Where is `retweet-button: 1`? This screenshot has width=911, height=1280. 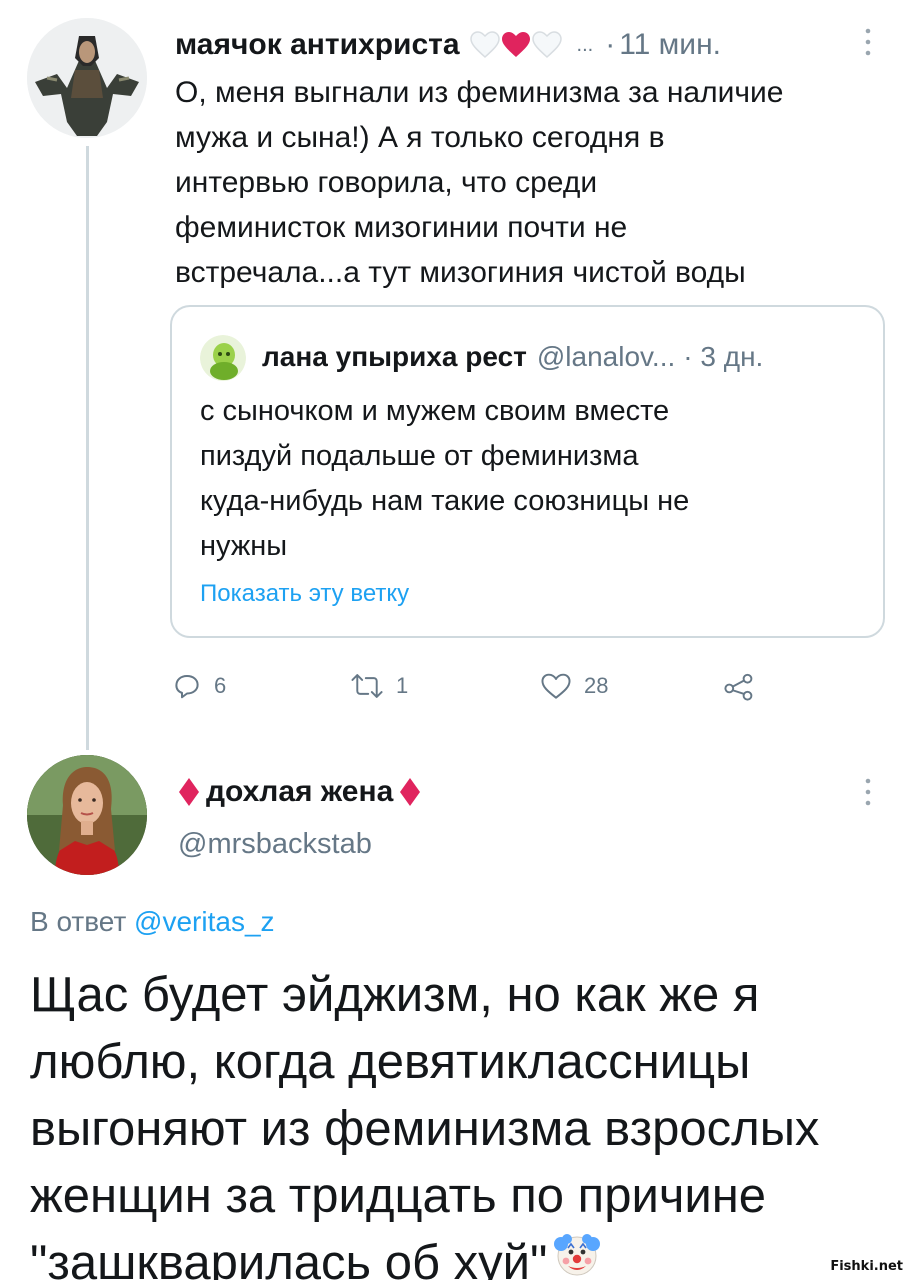 retweet-button: 1 is located at coordinates (379, 686).